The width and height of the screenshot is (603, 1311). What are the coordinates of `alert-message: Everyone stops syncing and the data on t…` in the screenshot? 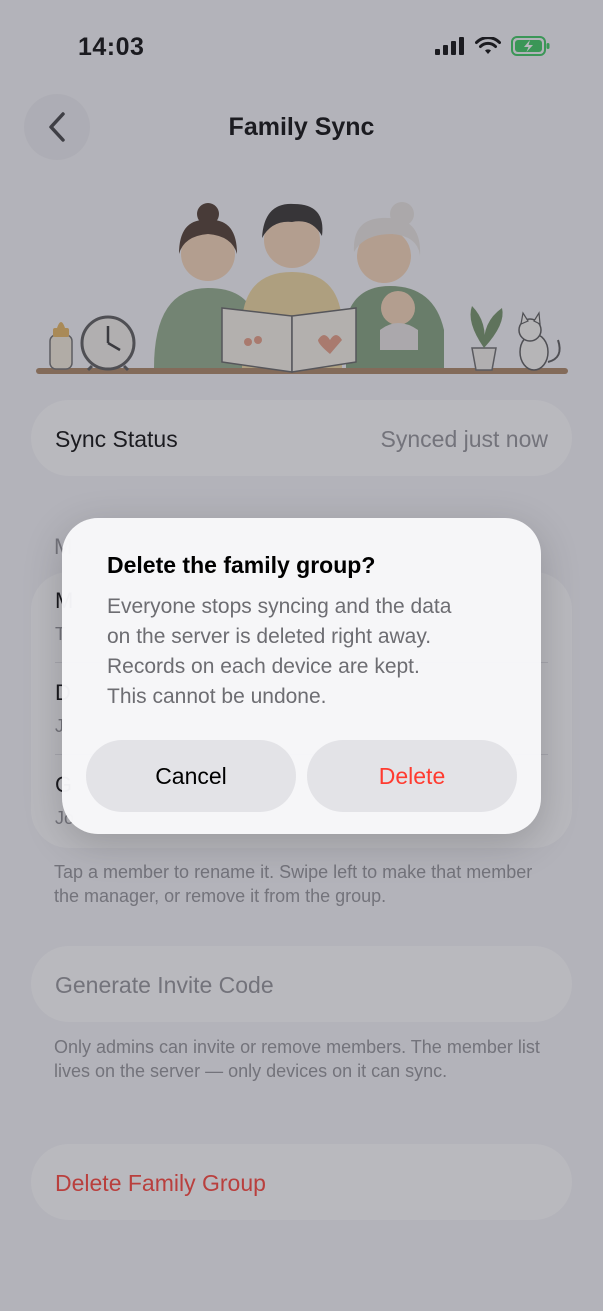 It's located at (307, 652).